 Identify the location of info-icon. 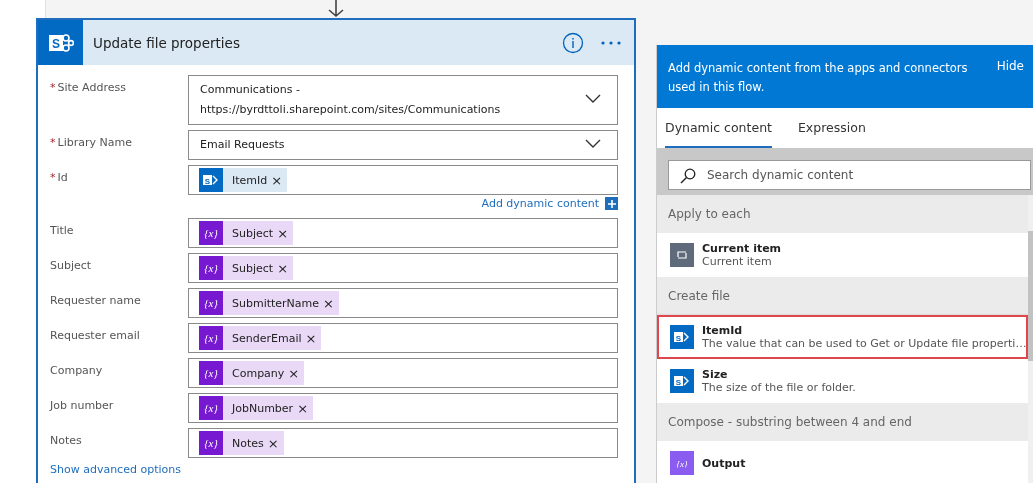
(573, 42).